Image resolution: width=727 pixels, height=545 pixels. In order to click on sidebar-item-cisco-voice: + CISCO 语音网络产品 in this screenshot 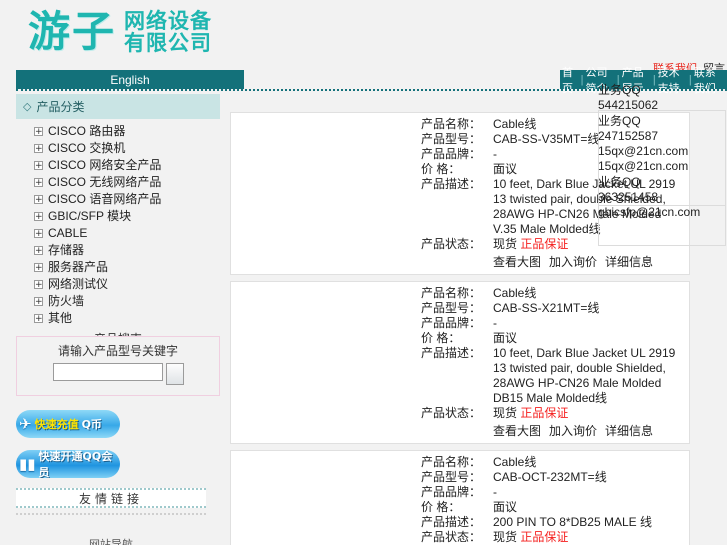, I will do `click(127, 199)`.